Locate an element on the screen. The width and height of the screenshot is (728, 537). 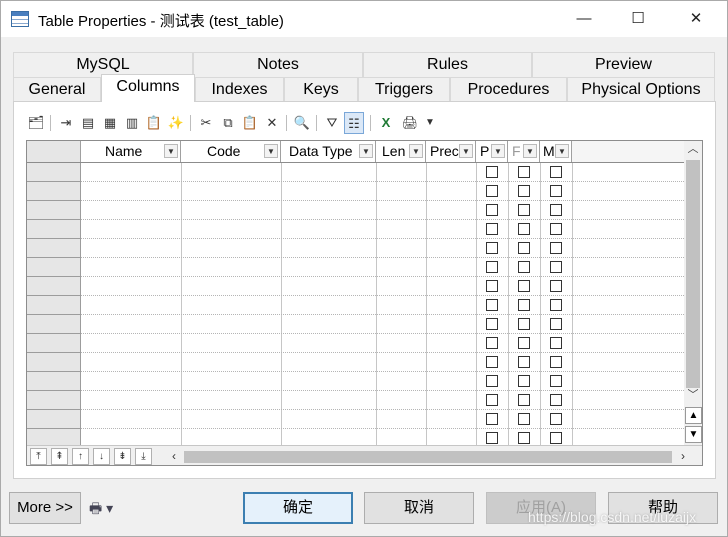
customize-columns-icon: ☷ is located at coordinates (354, 123).